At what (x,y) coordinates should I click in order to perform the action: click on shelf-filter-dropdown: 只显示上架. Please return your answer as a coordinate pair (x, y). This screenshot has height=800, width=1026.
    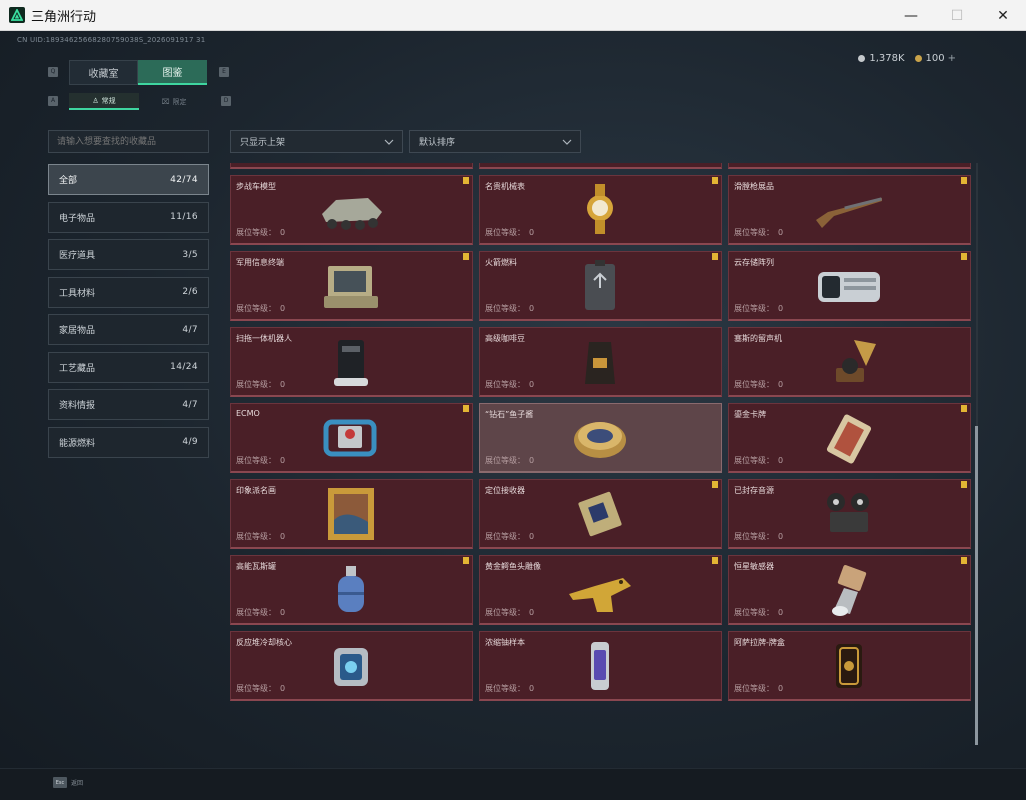
    Looking at the image, I should click on (316, 141).